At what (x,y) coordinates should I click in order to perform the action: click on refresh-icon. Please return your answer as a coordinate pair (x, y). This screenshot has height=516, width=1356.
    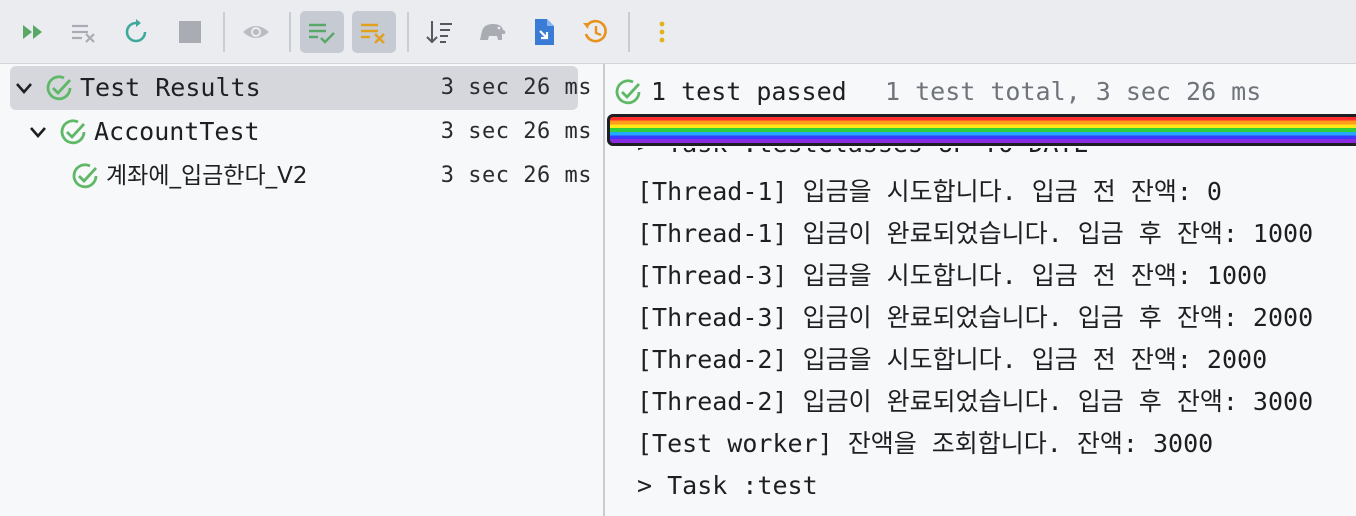
    Looking at the image, I should click on (136, 31).